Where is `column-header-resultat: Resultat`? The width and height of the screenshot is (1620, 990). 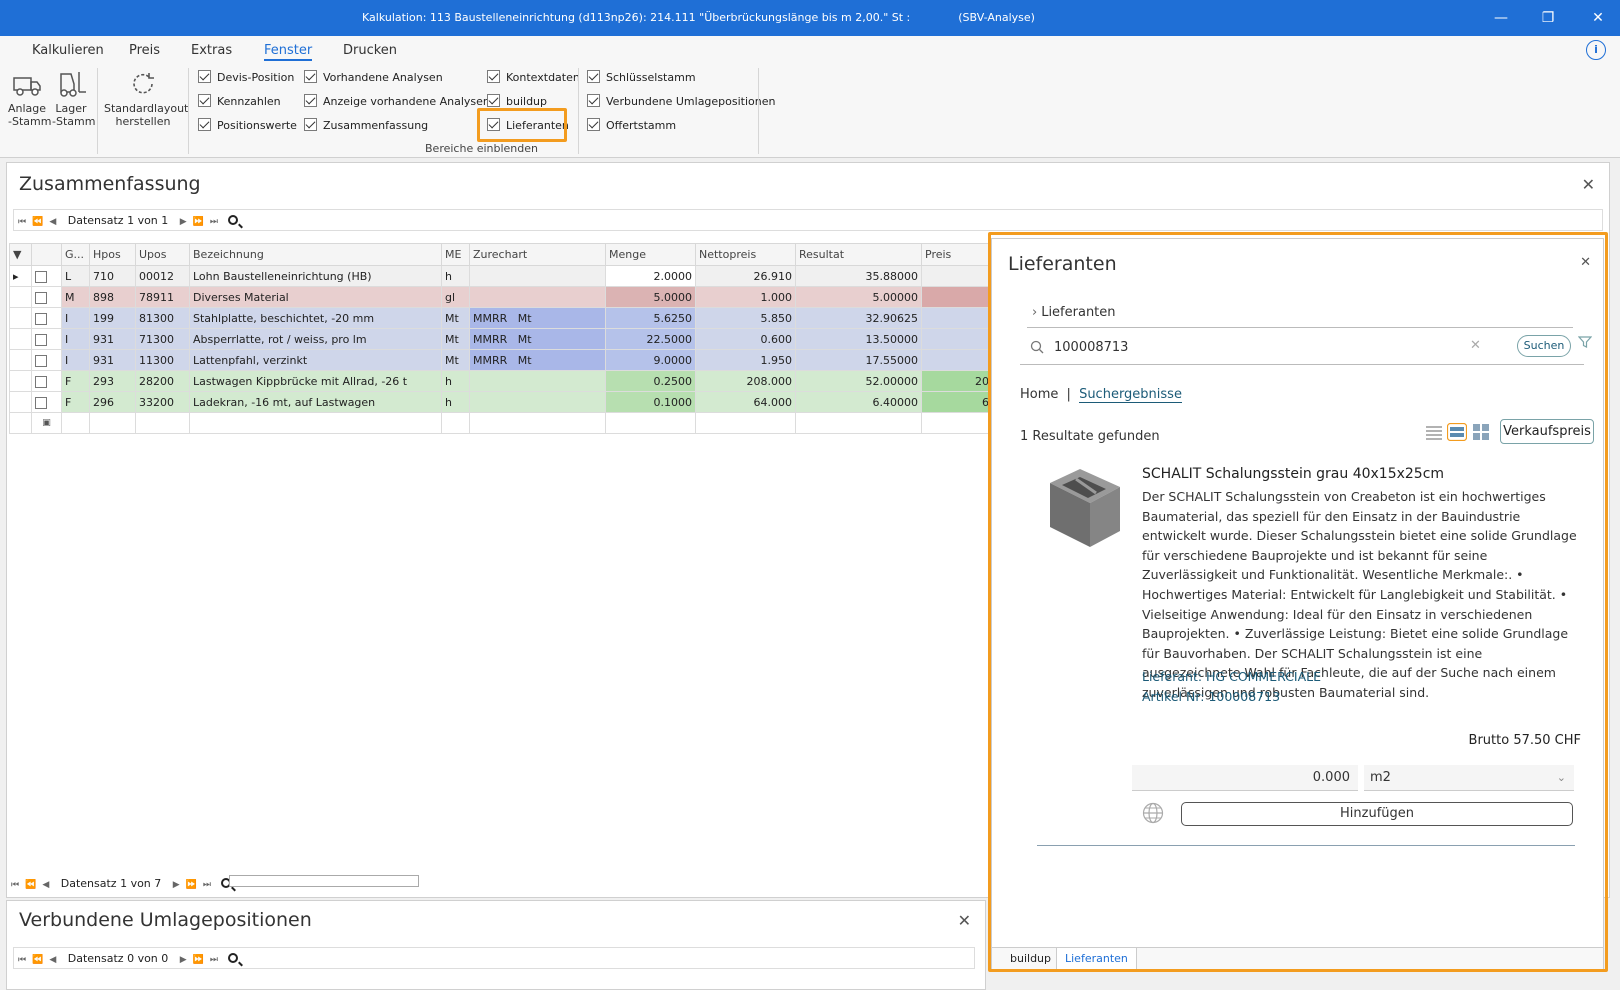 column-header-resultat: Resultat is located at coordinates (858, 254).